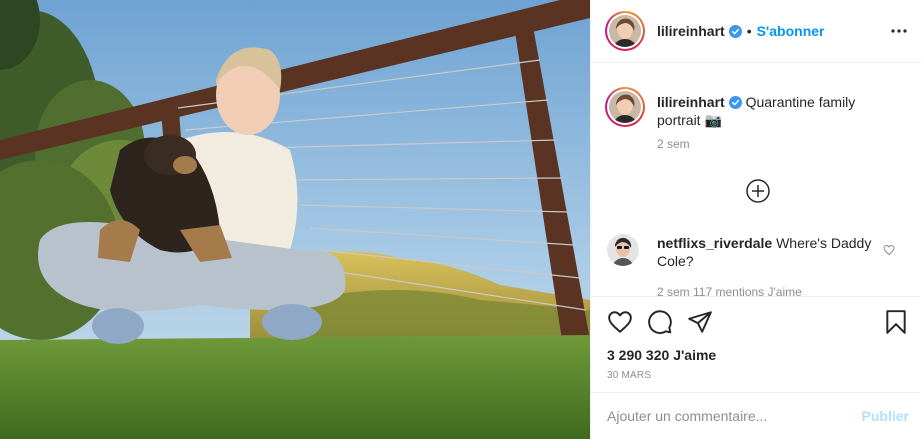 The height and width of the screenshot is (439, 921). Describe the element at coordinates (756, 144) in the screenshot. I see `caption-time: 2 sem` at that location.